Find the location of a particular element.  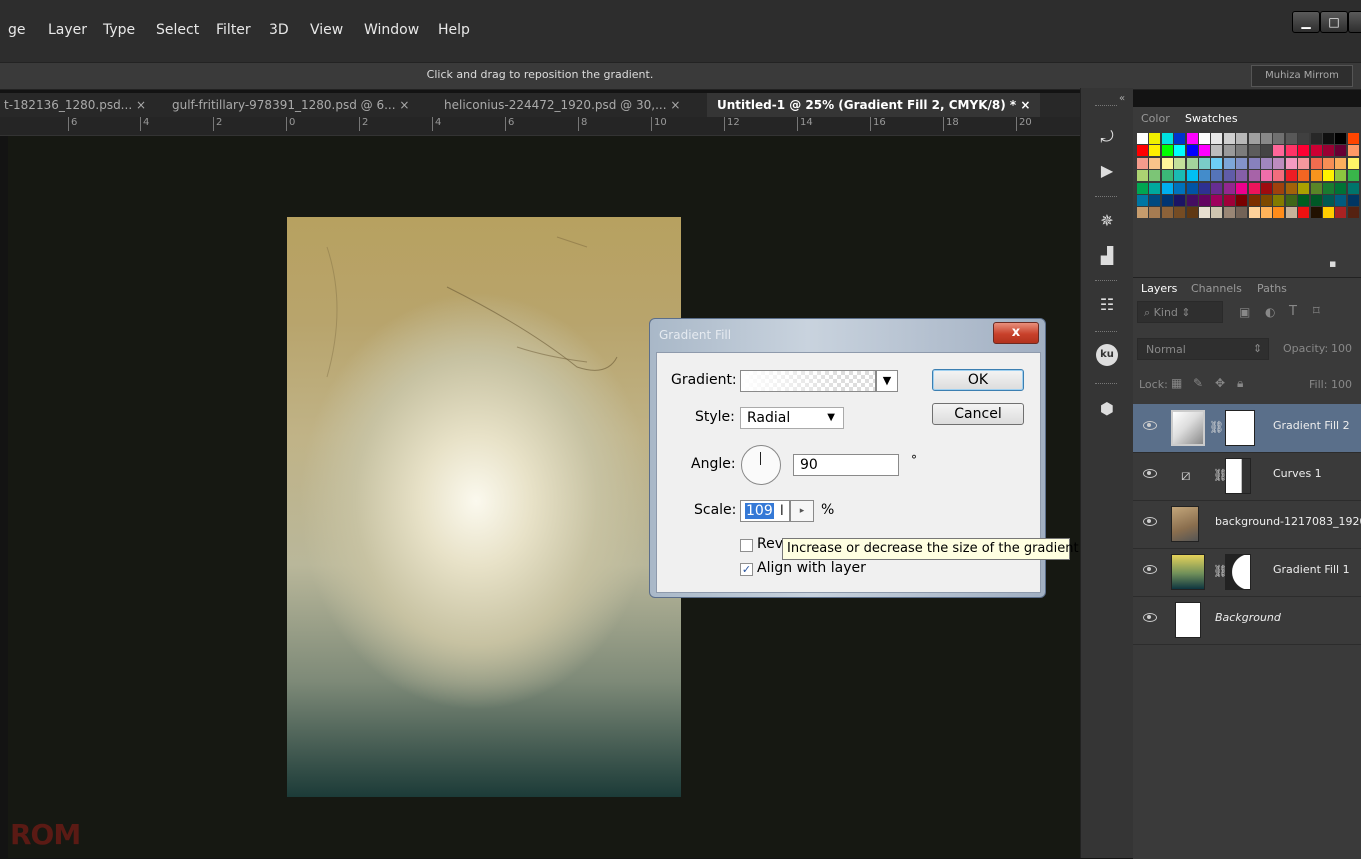

menu-3d: 3D is located at coordinates (279, 30).